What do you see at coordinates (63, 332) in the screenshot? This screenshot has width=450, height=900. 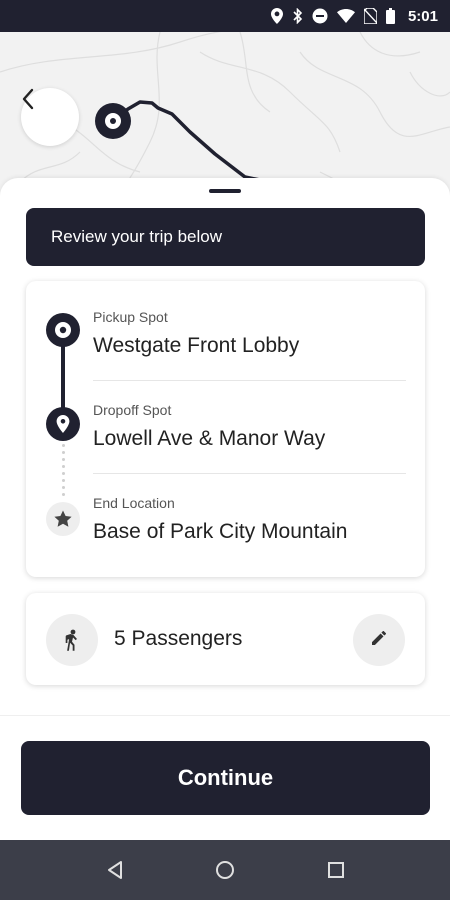 I see `pickup-dot-icon` at bounding box center [63, 332].